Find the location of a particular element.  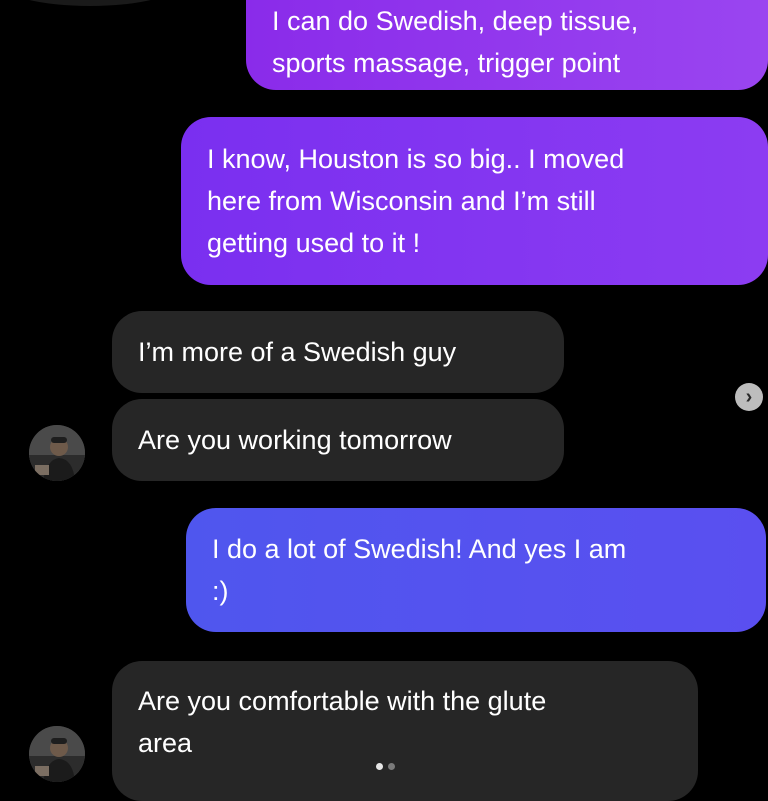

chevron-right-icon: › is located at coordinates (749, 397).